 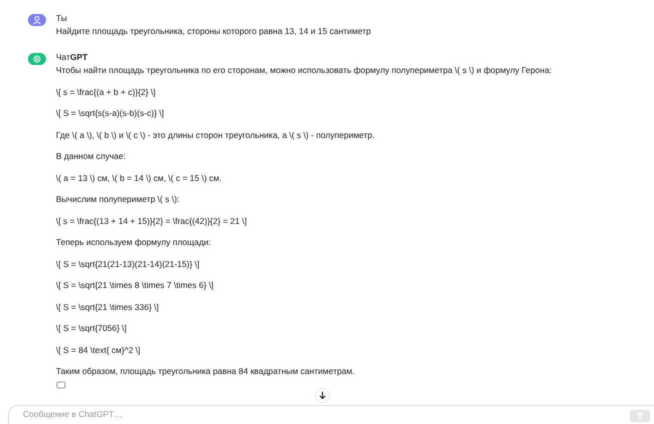 What do you see at coordinates (118, 199) in the screenshot?
I see `message-text: Вычислим полупериметр \( s \):` at bounding box center [118, 199].